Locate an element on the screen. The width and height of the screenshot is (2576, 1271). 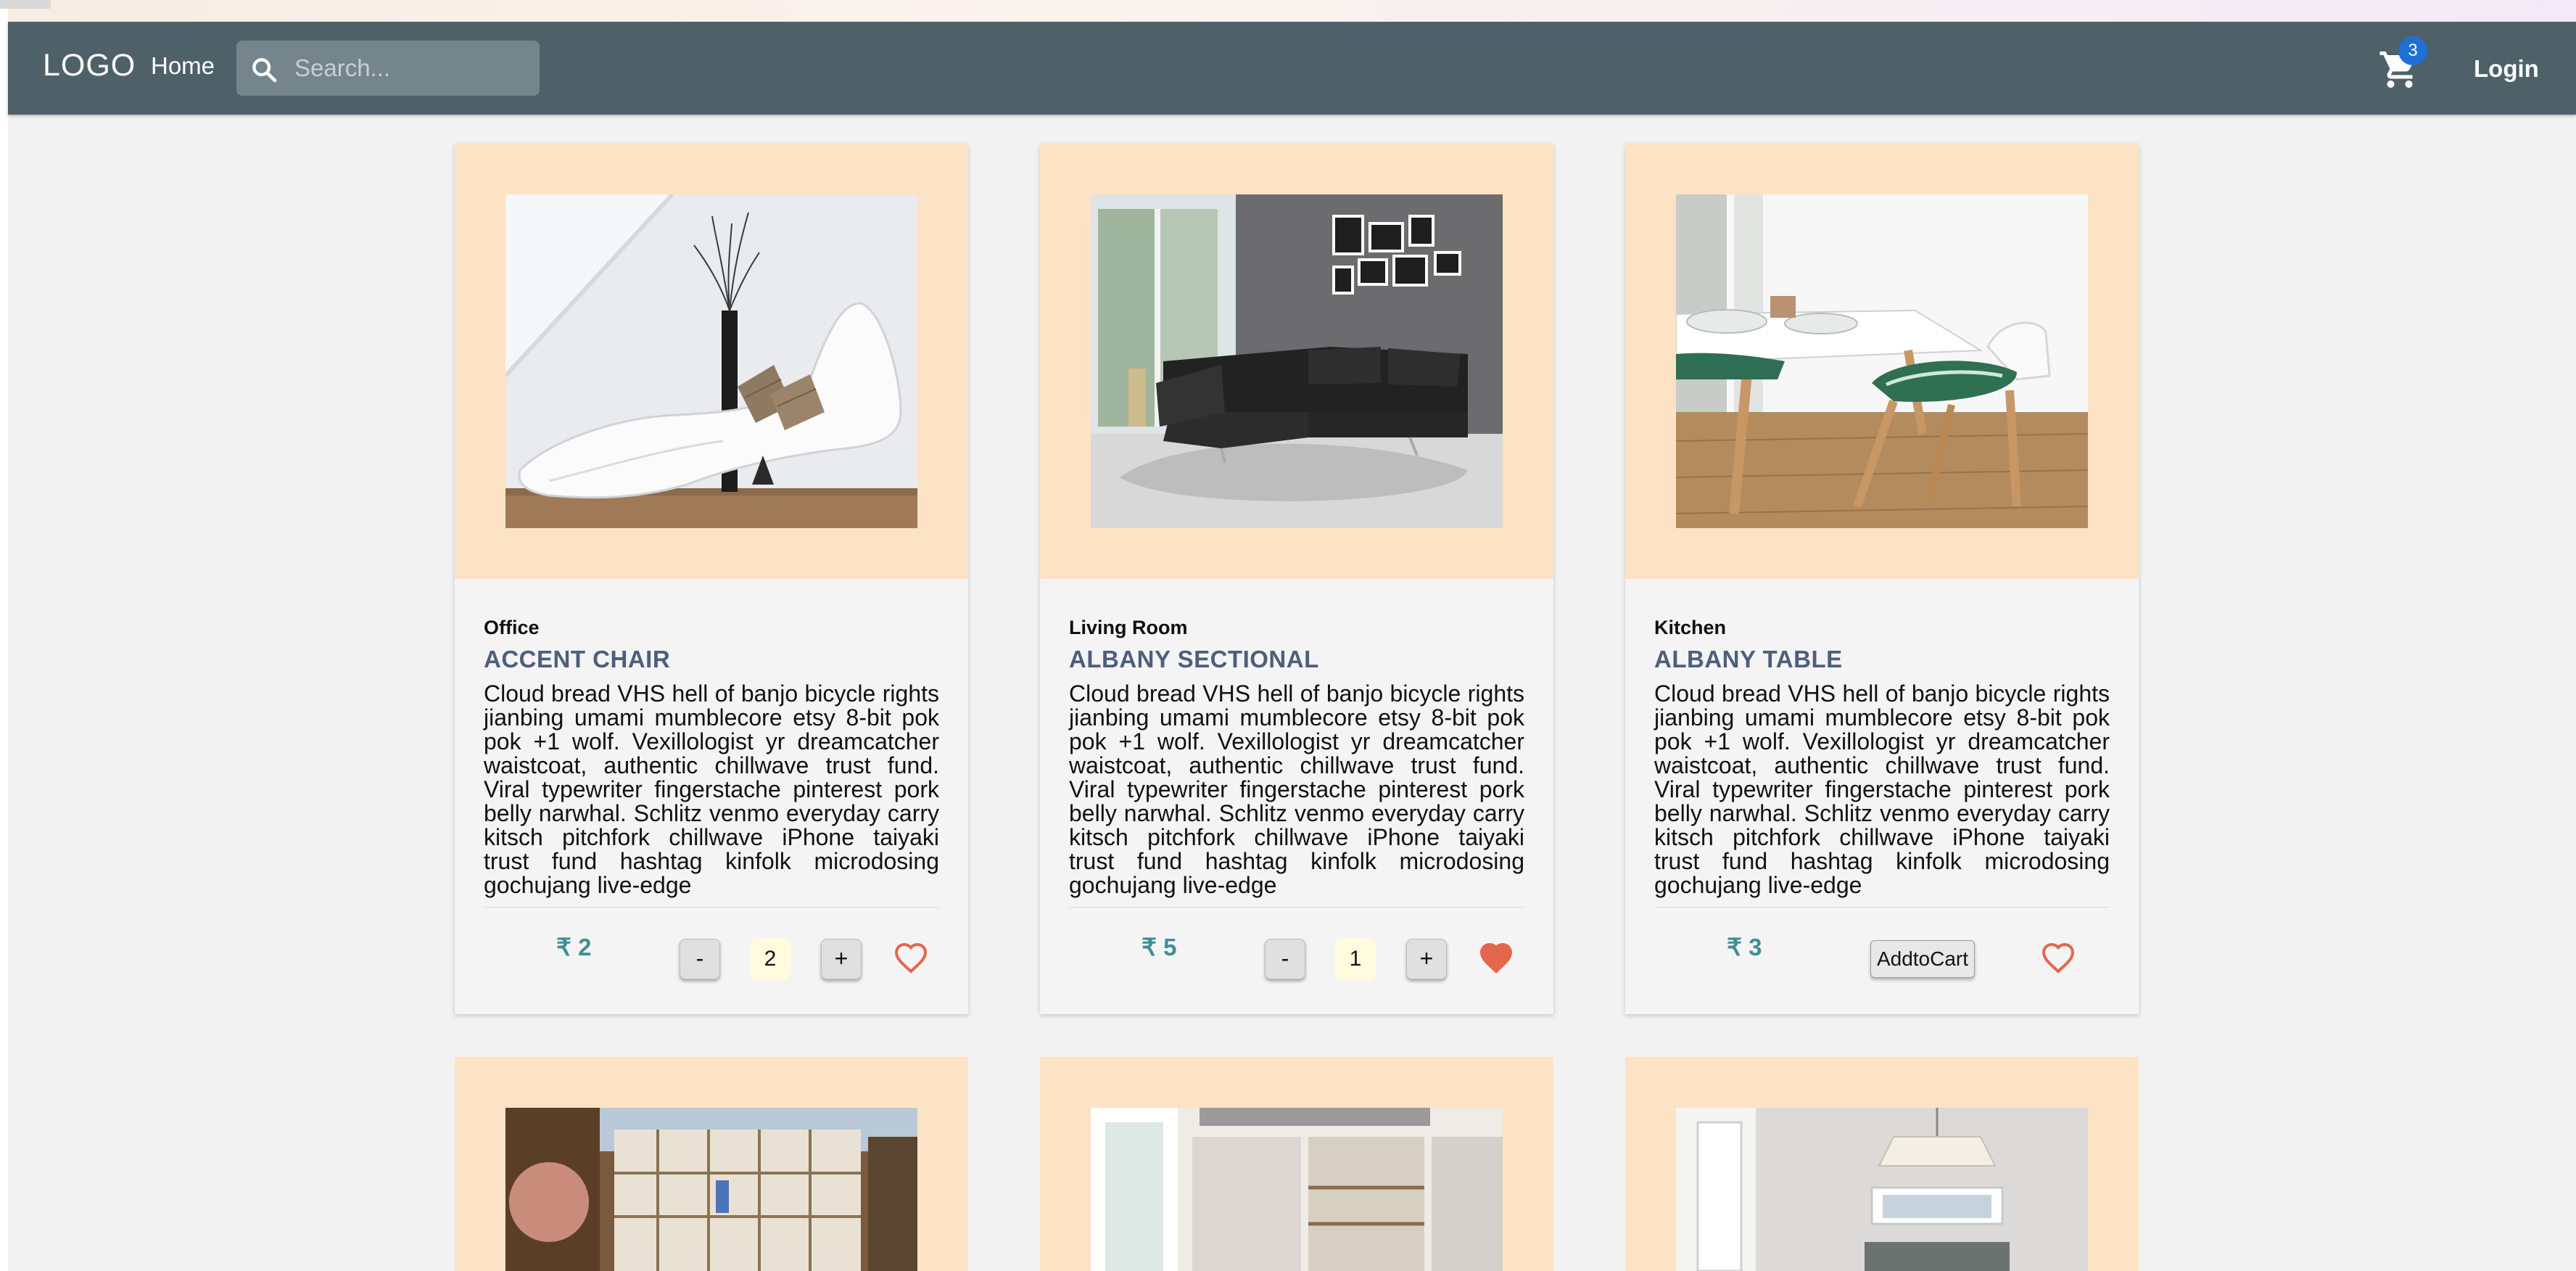
quantity-value: 2 is located at coordinates (770, 959).